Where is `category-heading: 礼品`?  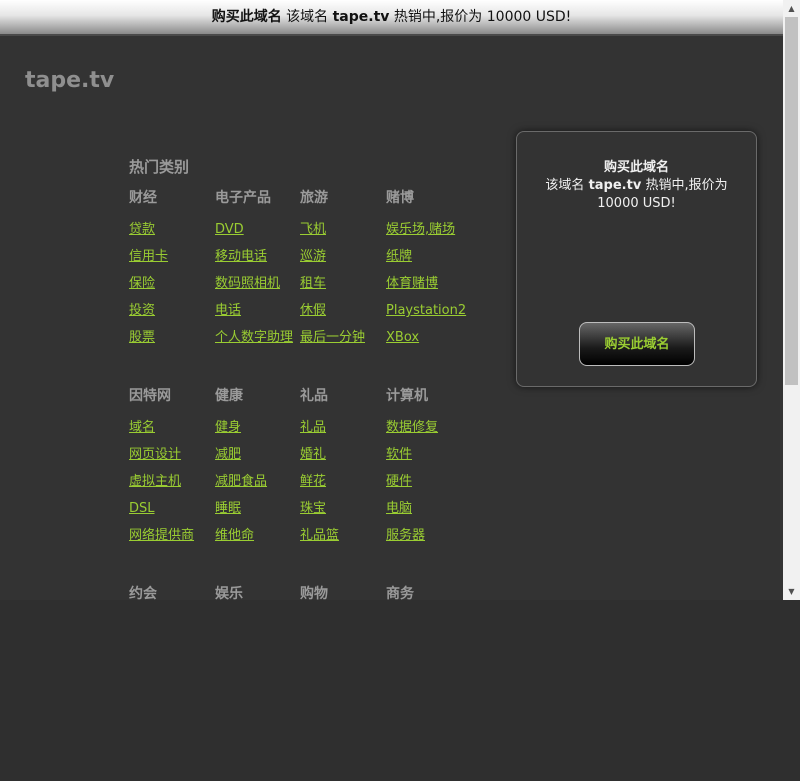 category-heading: 礼品 is located at coordinates (314, 396).